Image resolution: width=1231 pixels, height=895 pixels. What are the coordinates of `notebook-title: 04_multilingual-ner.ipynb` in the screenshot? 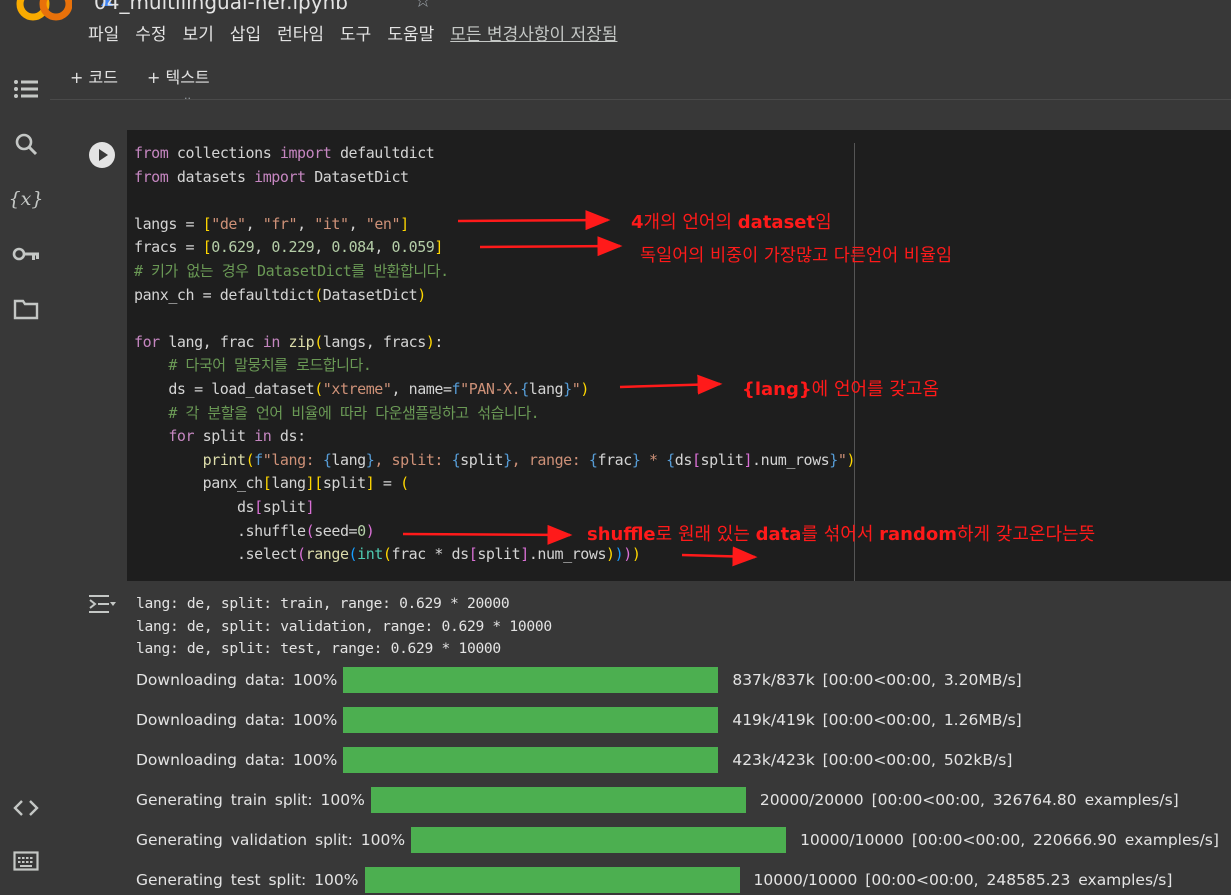 It's located at (221, 7).